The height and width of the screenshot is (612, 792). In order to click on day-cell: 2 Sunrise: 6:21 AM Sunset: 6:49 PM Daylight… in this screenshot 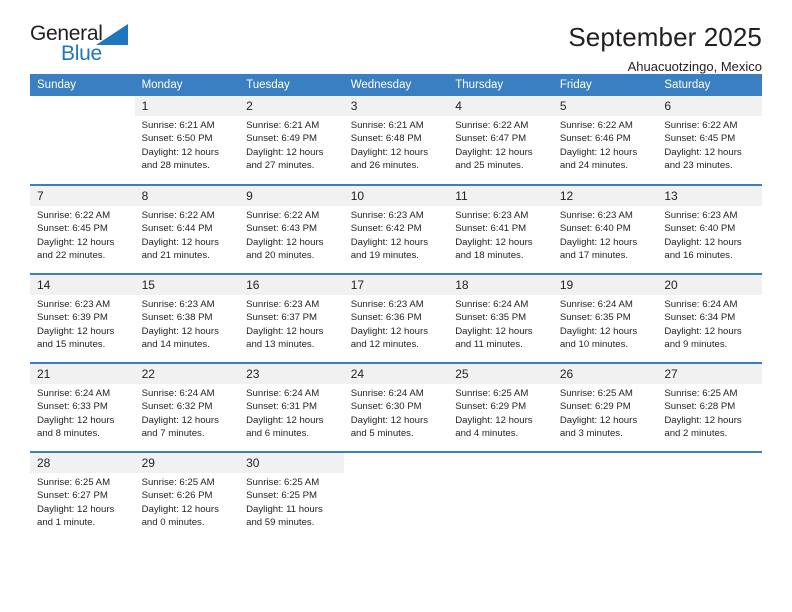, I will do `click(291, 140)`.